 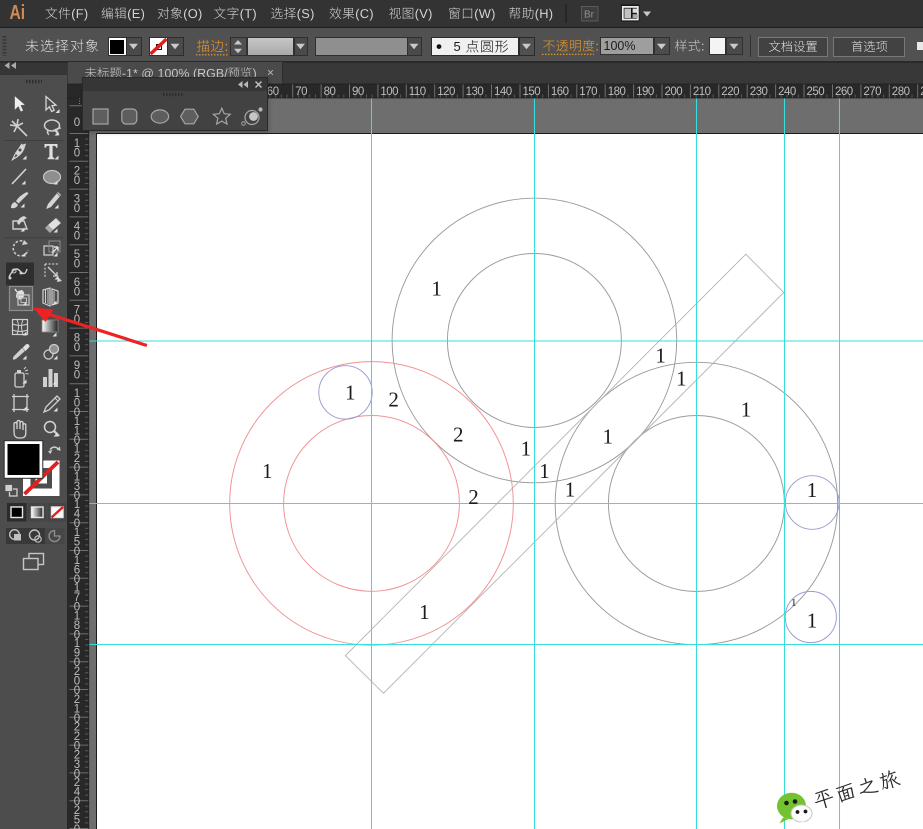 What do you see at coordinates (759, 92) in the screenshot?
I see `svg-text: 230` at bounding box center [759, 92].